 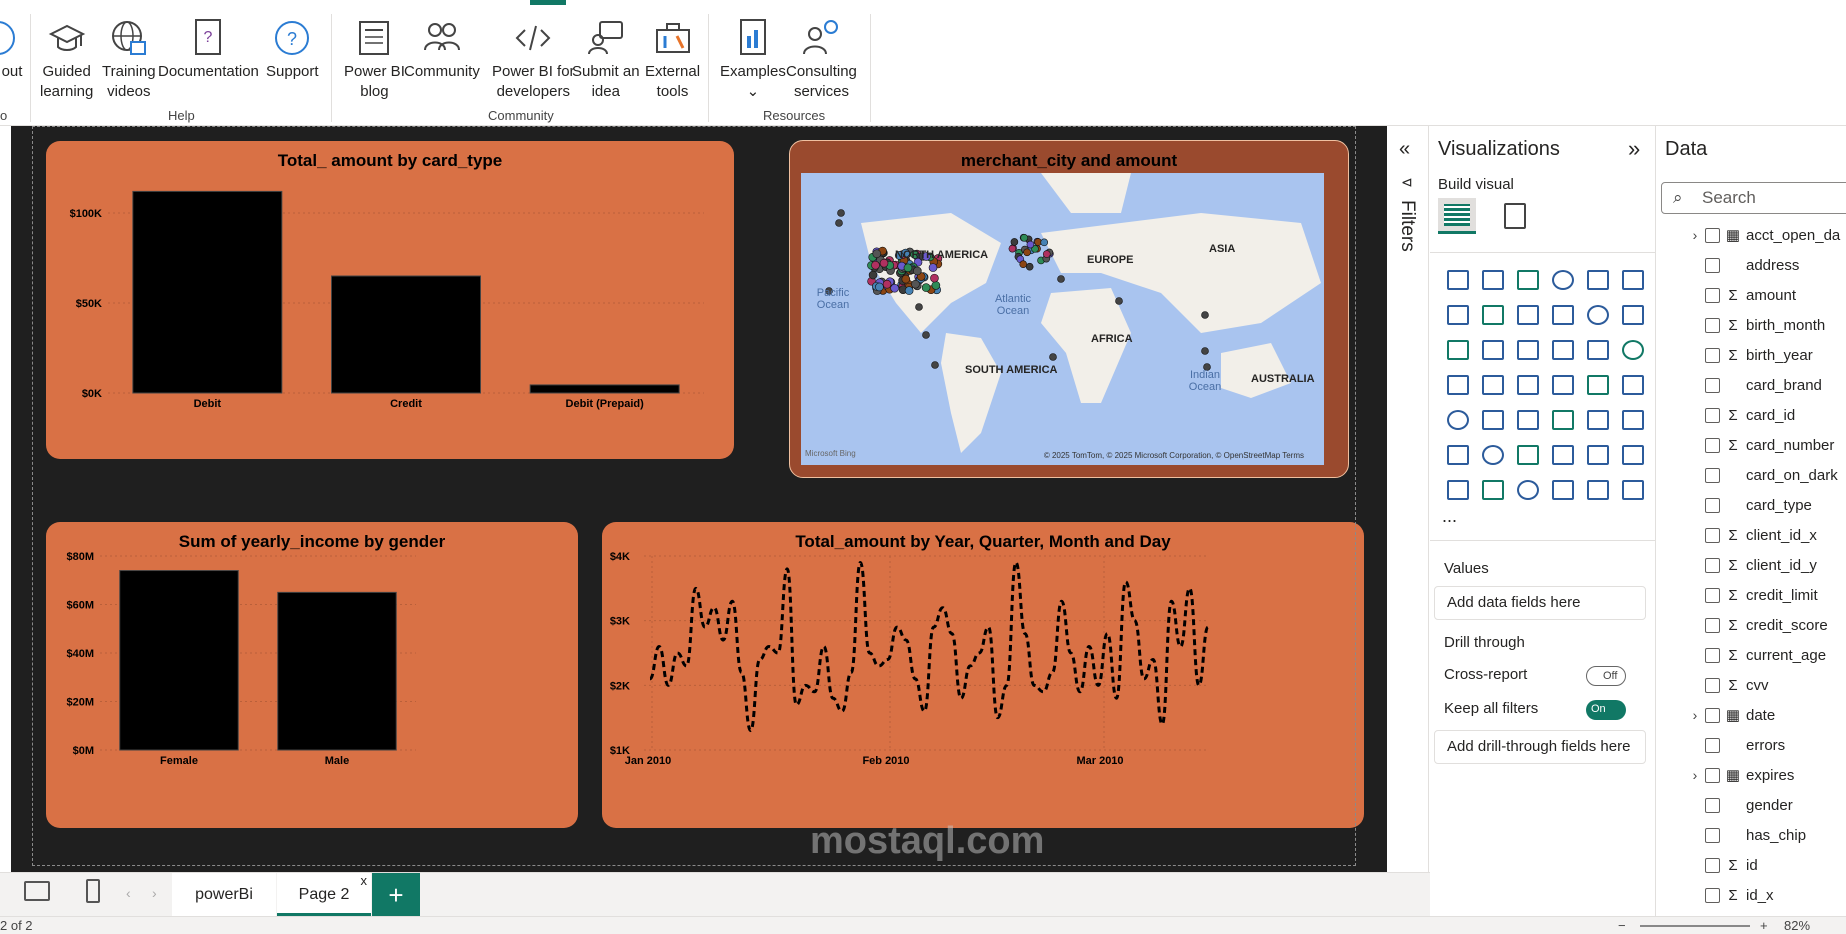 What do you see at coordinates (1753, 198) in the screenshot?
I see `search-input: Search` at bounding box center [1753, 198].